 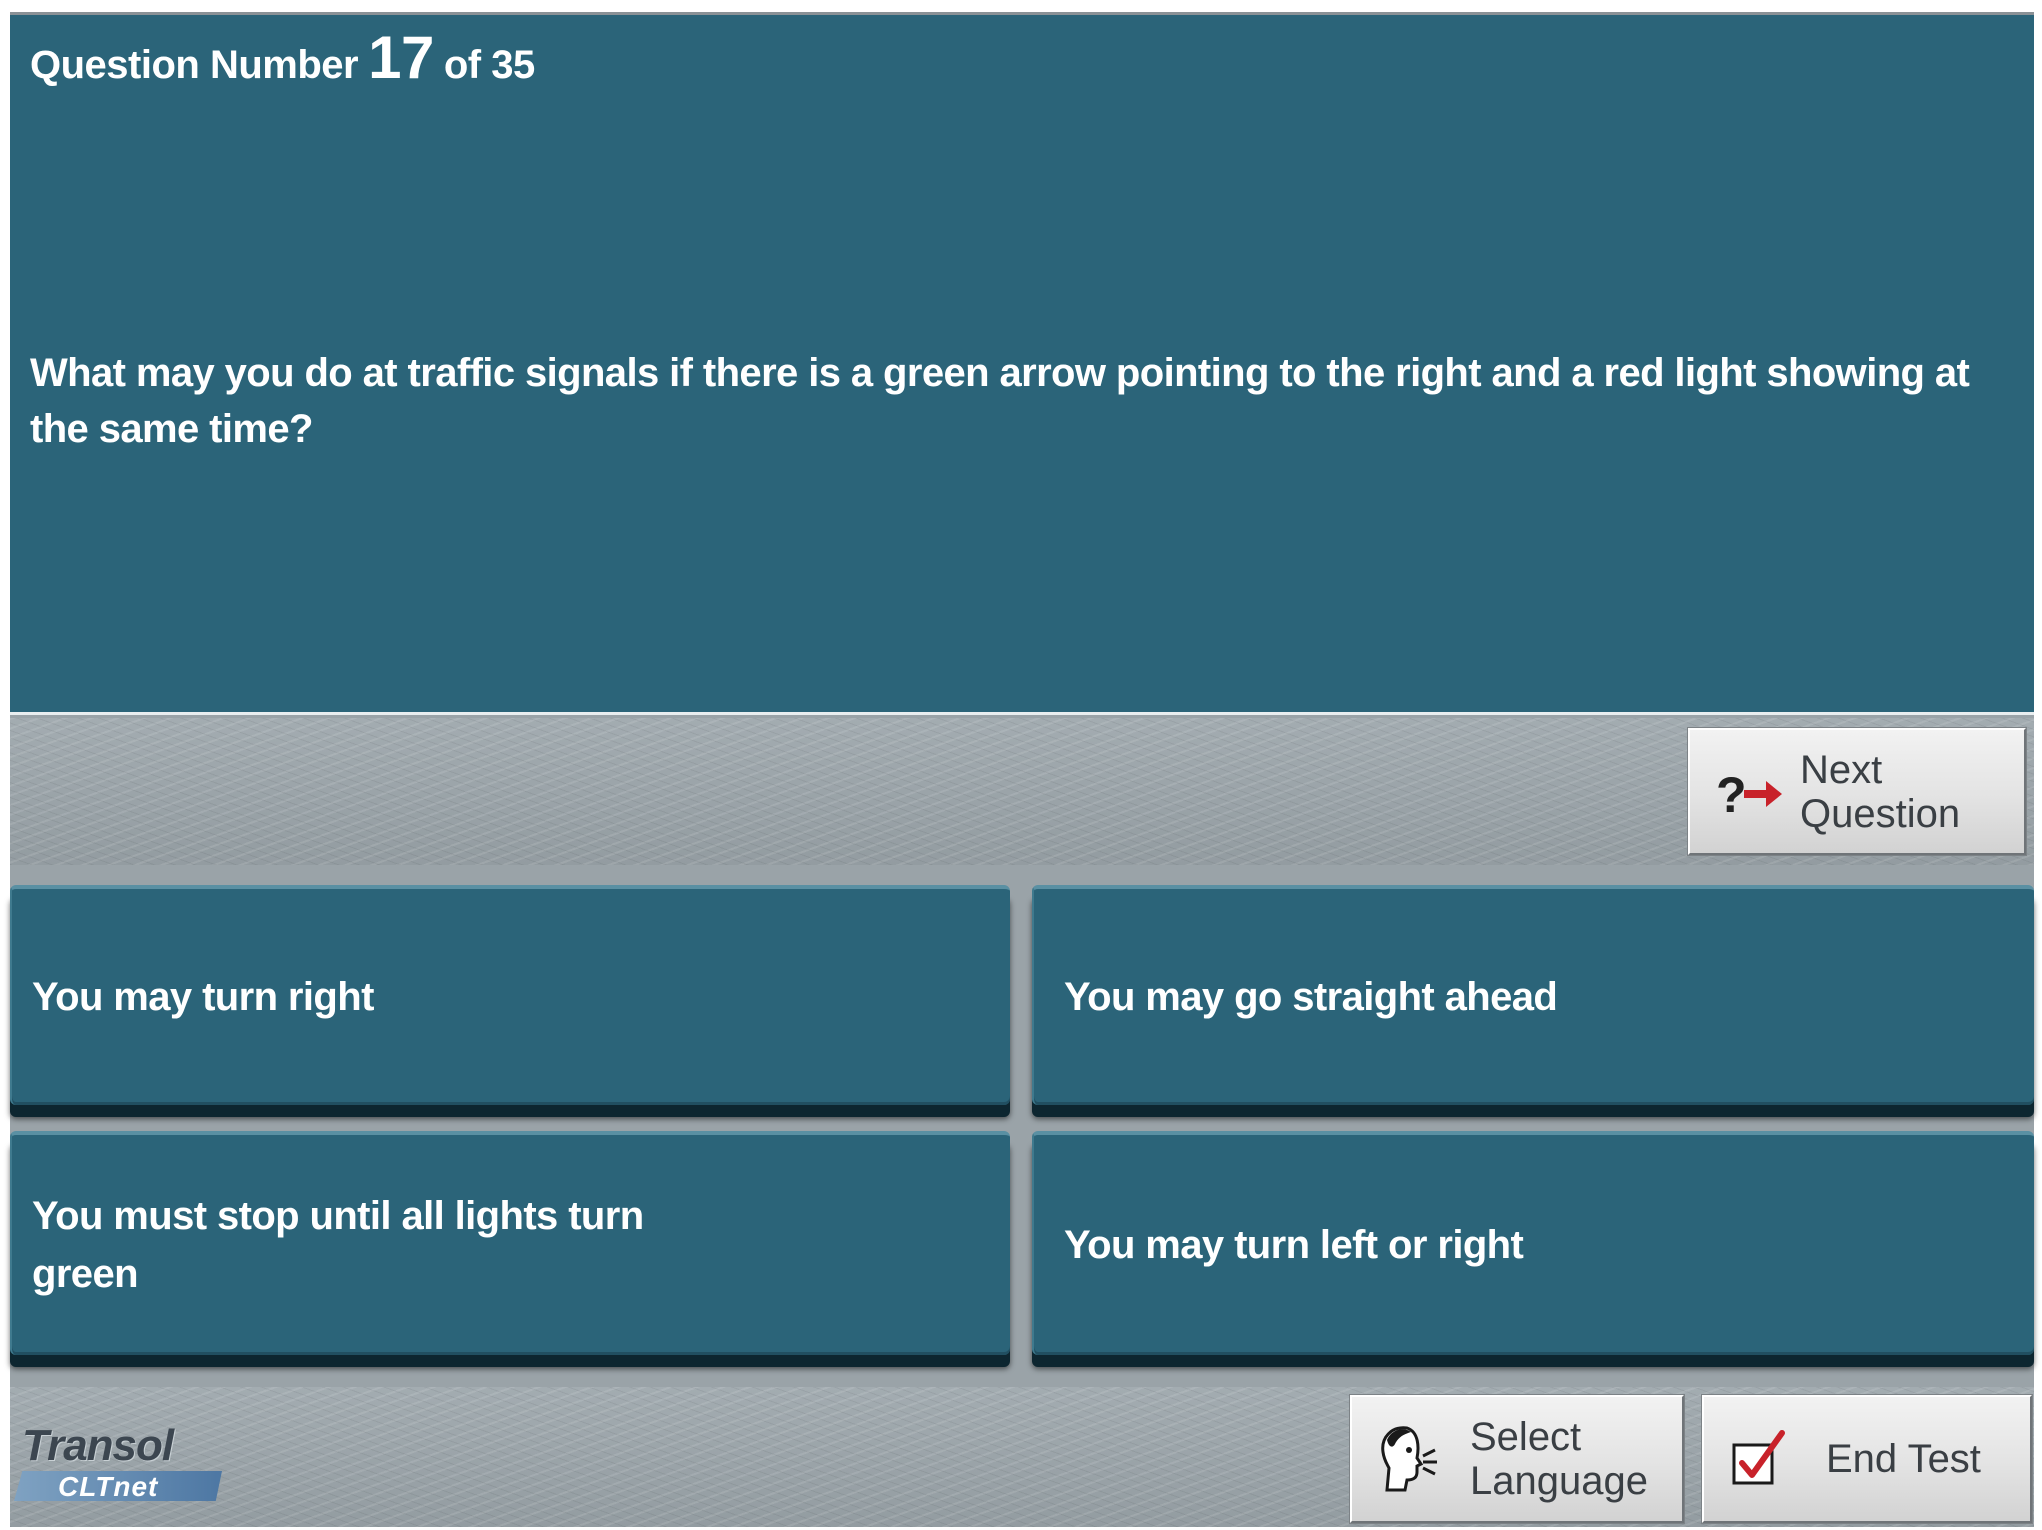 I want to click on answer-option-d-text: You may turn left or right, so click(x=1294, y=1245).